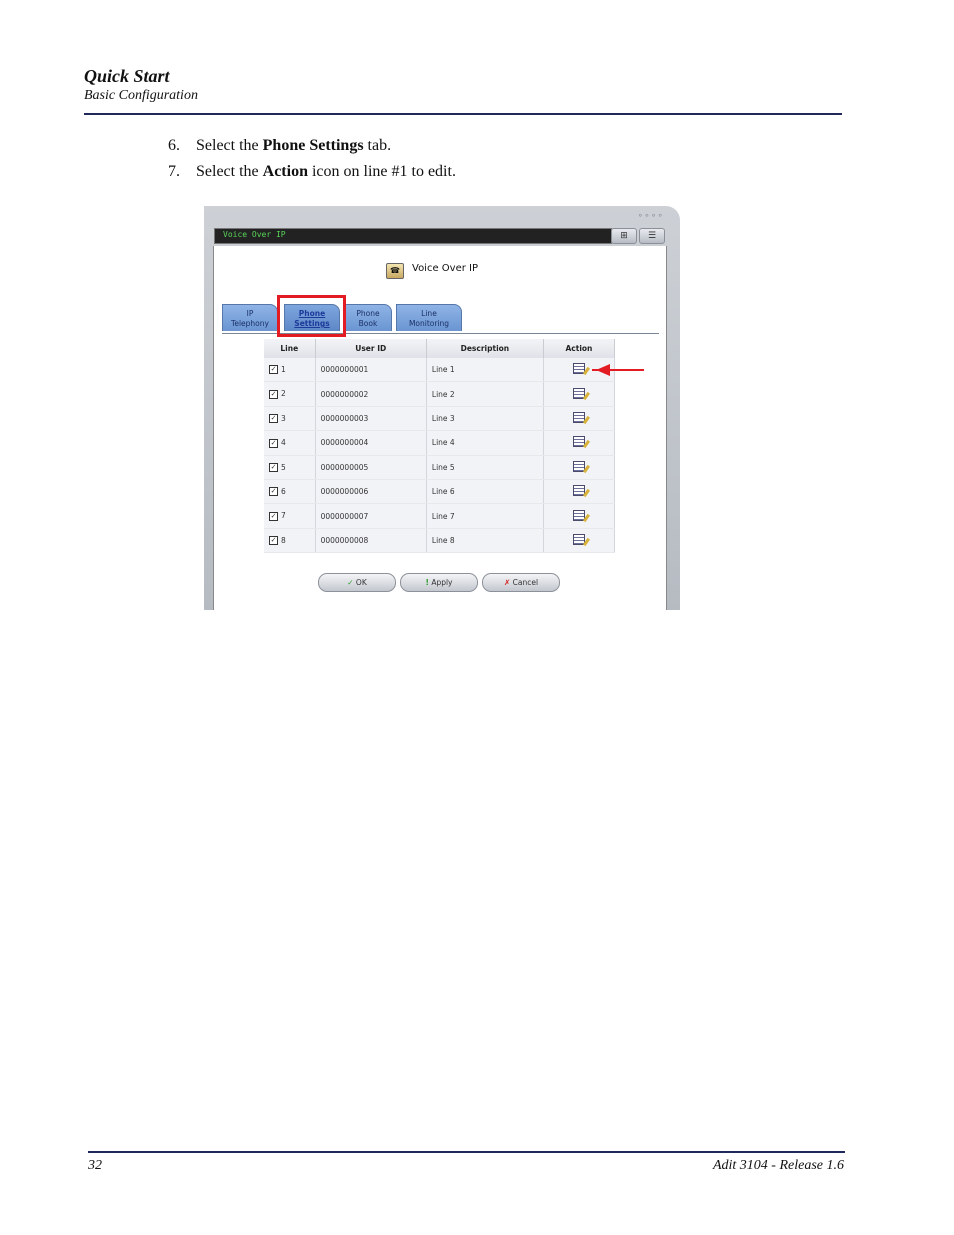 This screenshot has height=1235, width=954. I want to click on table-row: ✓ 8 0000000008 Line 8, so click(440, 541).